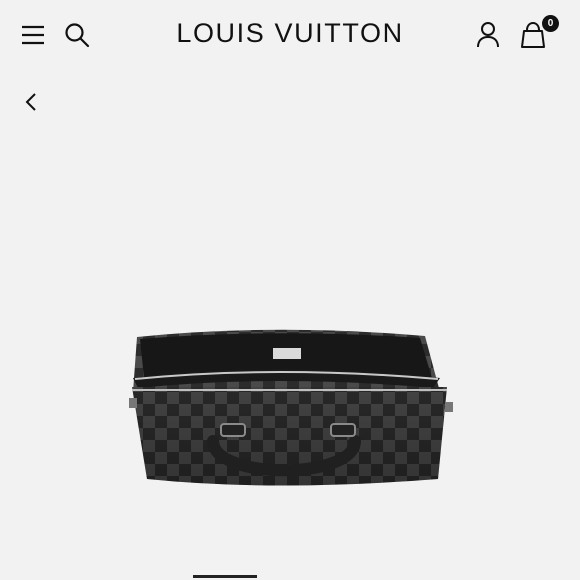 The width and height of the screenshot is (580, 580). I want to click on back-button, so click(31, 102).